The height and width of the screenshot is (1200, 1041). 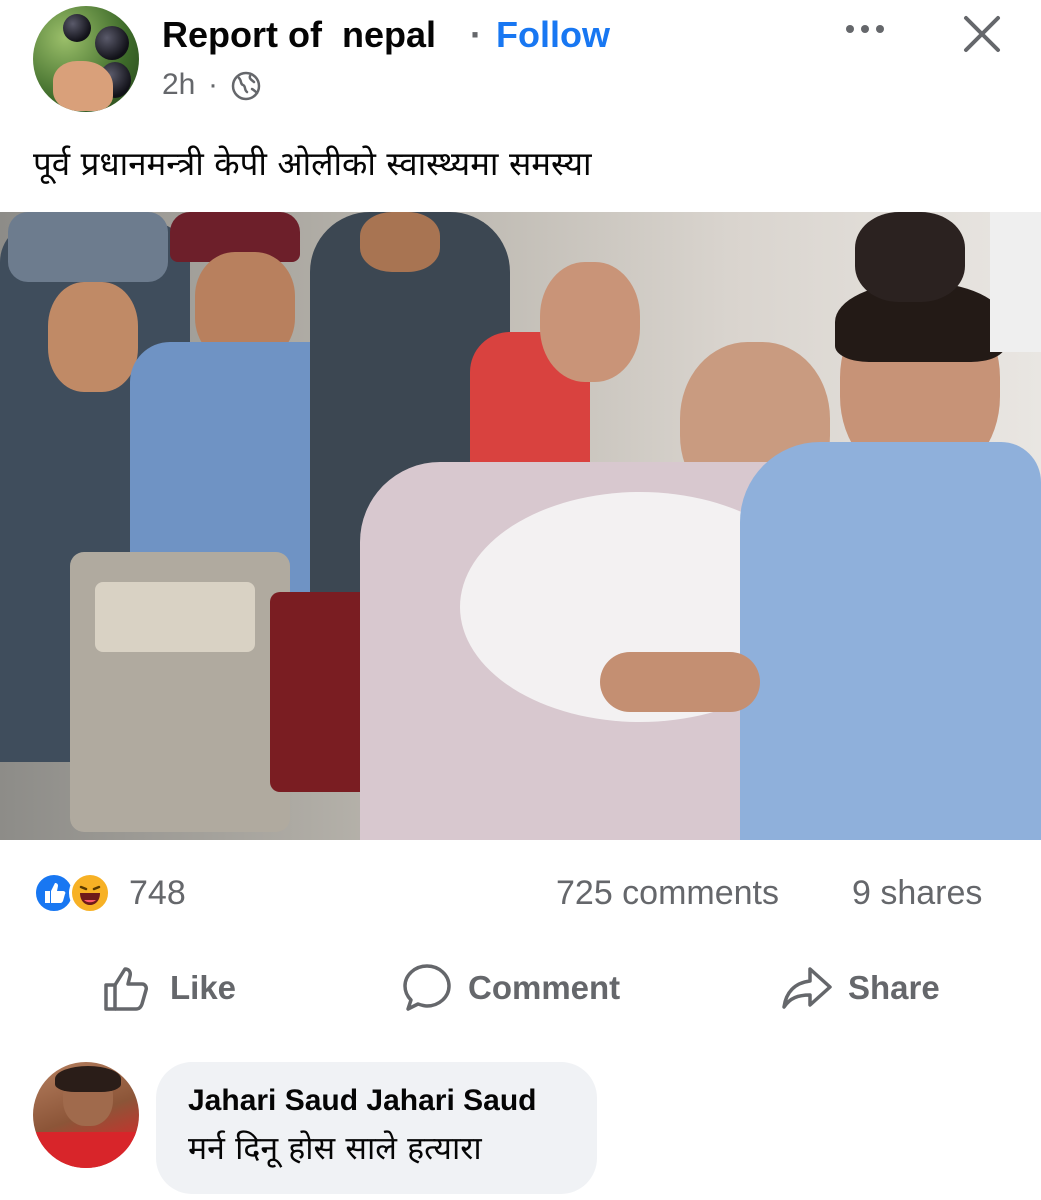 I want to click on share-label: Share, so click(x=894, y=987).